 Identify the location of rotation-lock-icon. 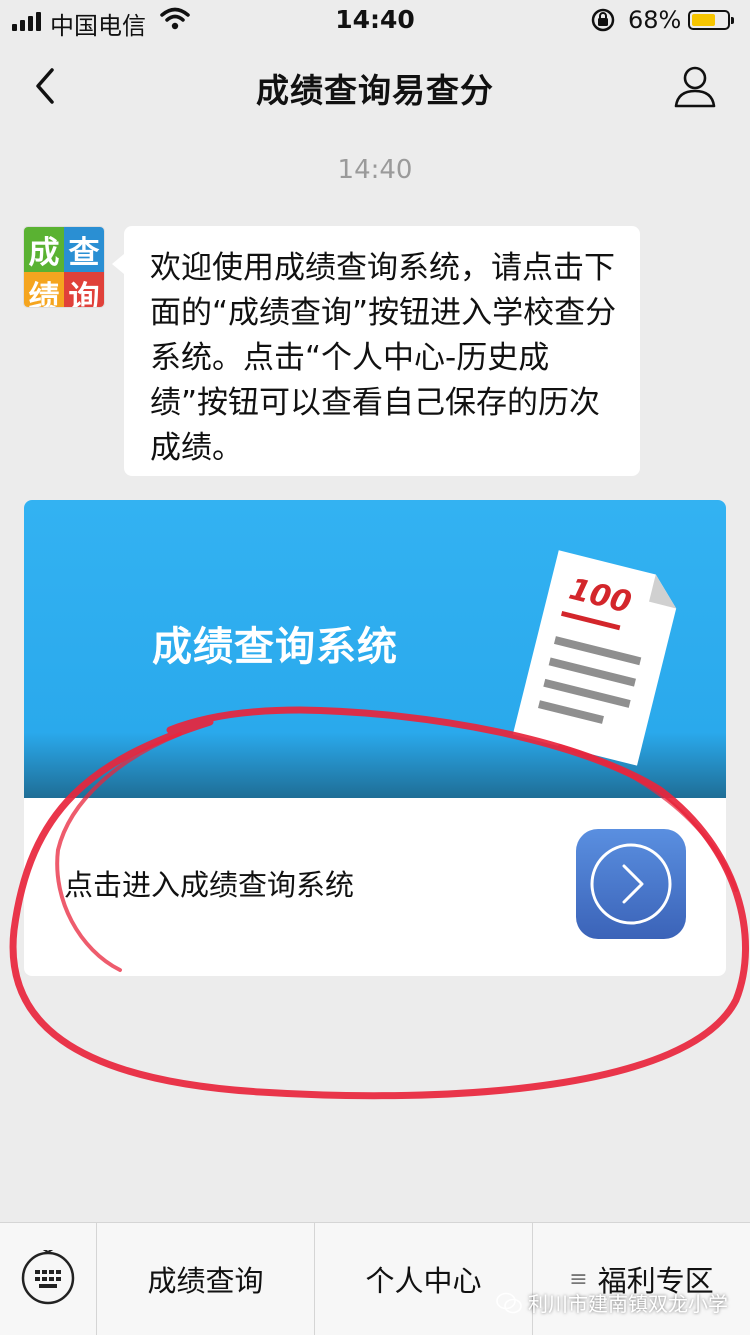
(603, 20).